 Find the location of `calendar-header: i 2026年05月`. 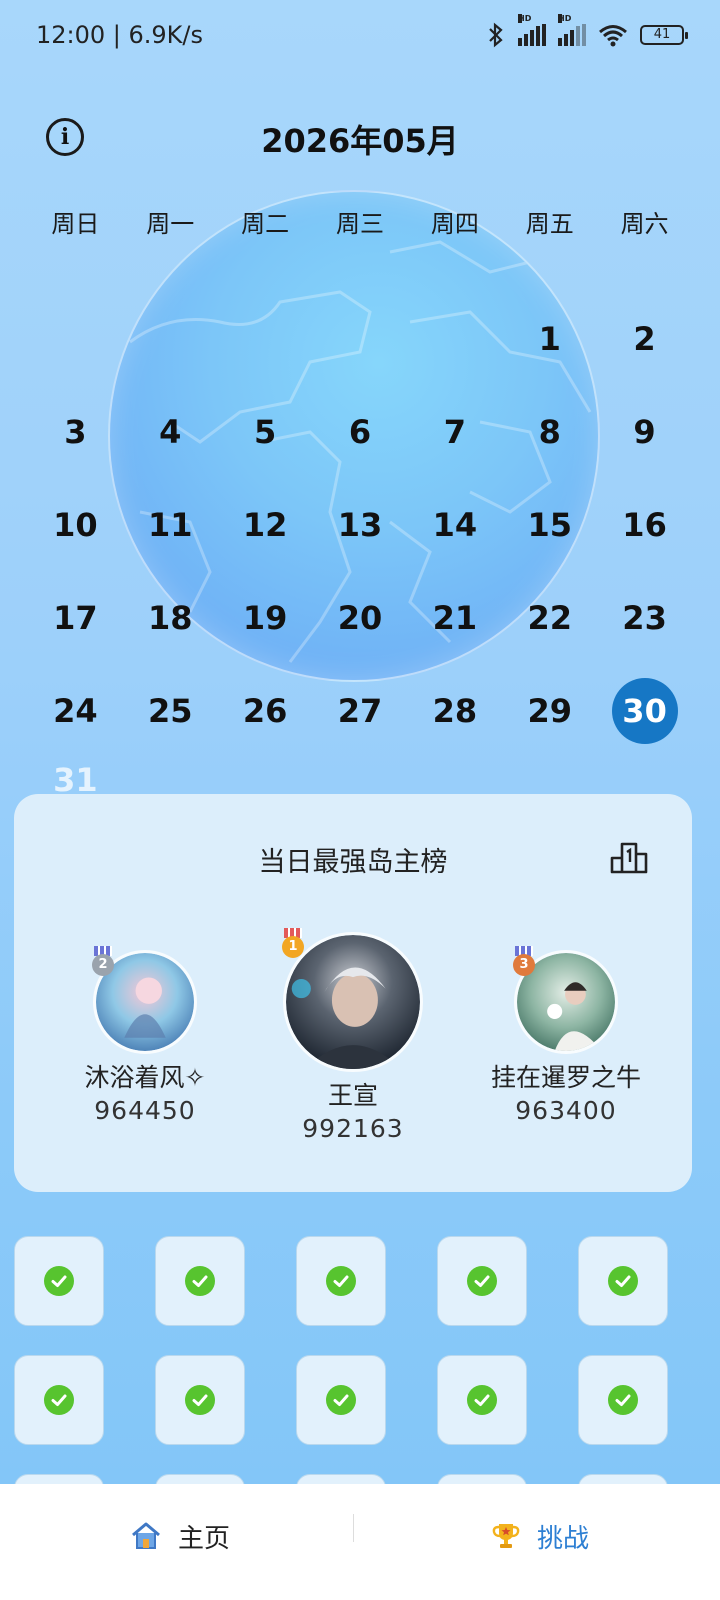

calendar-header: i 2026年05月 is located at coordinates (360, 138).